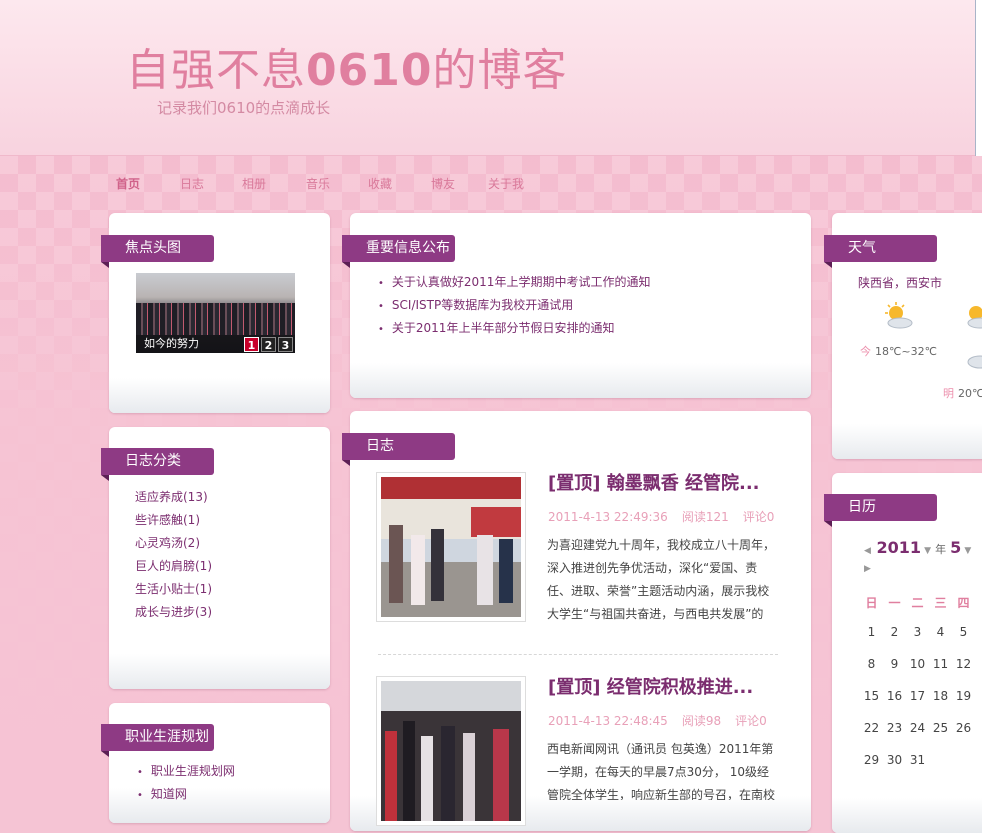 This screenshot has height=833, width=982. Describe the element at coordinates (173, 520) in the screenshot. I see `category-item: 些许感触(1)` at that location.